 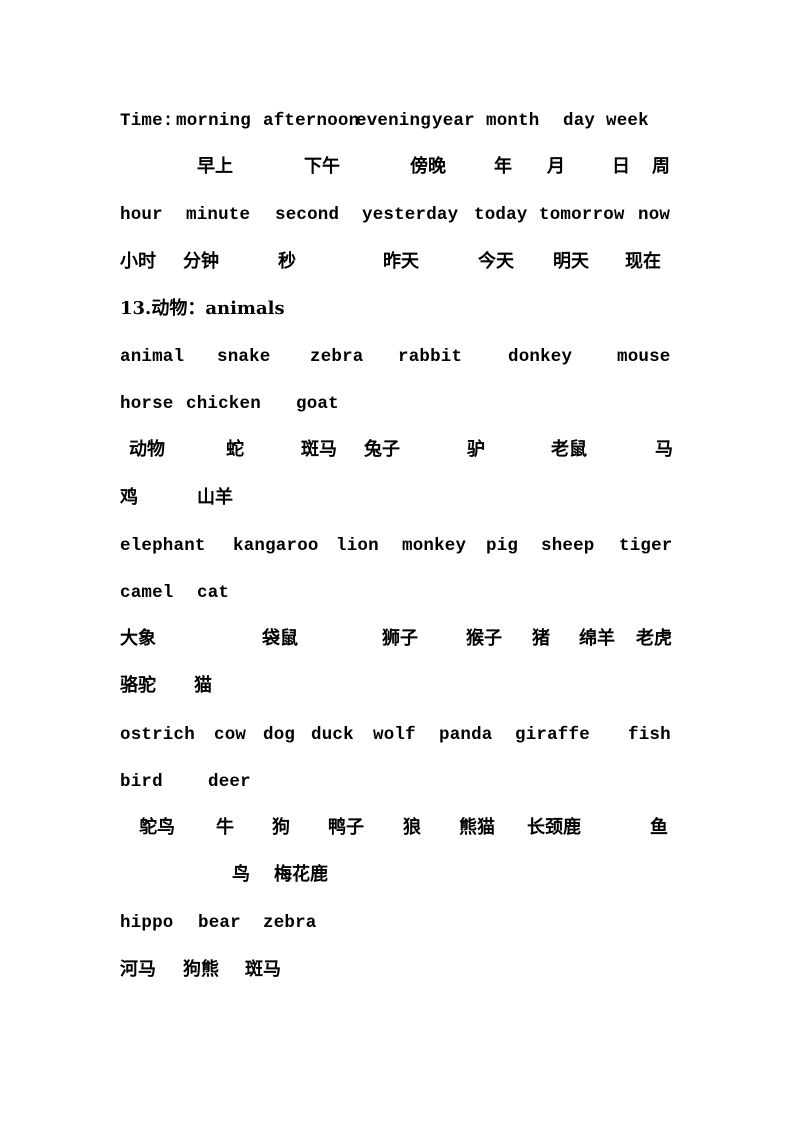 What do you see at coordinates (397, 357) in the screenshot?
I see `line-animals1-english: animal snake zebra rabbit donkey mouse` at bounding box center [397, 357].